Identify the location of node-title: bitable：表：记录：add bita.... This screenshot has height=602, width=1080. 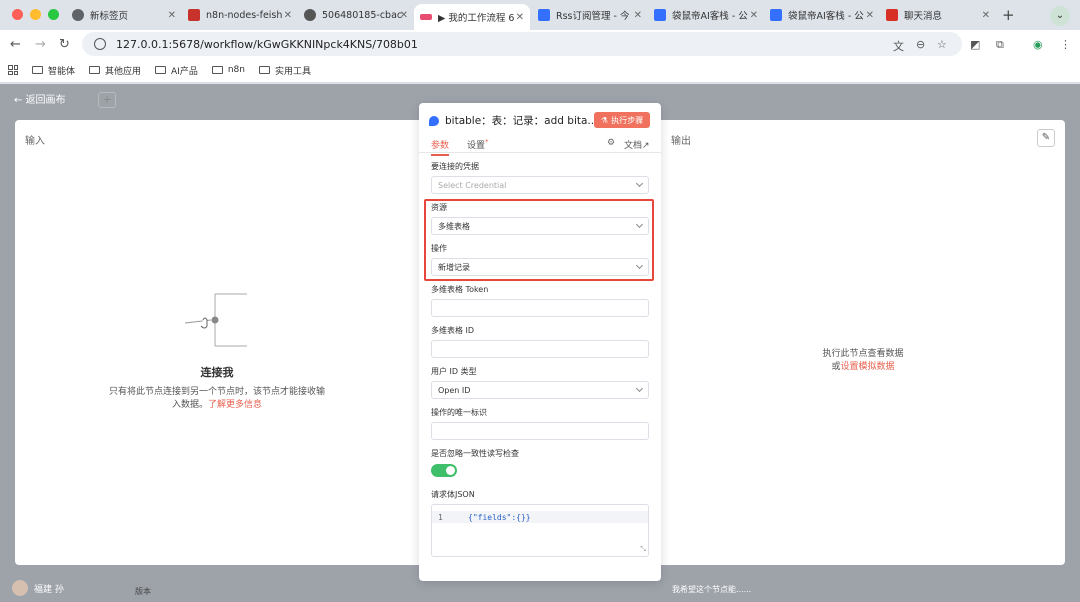
(521, 120).